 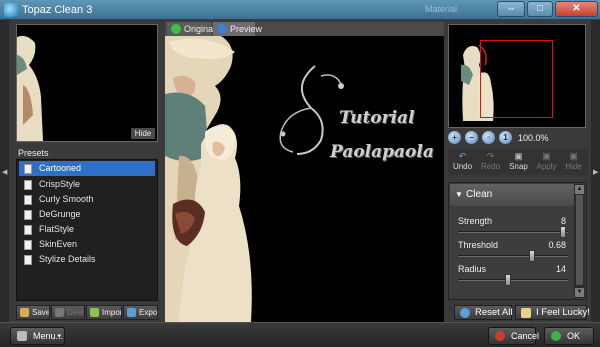 What do you see at coordinates (511, 9) in the screenshot?
I see `restore-button: ⇔` at bounding box center [511, 9].